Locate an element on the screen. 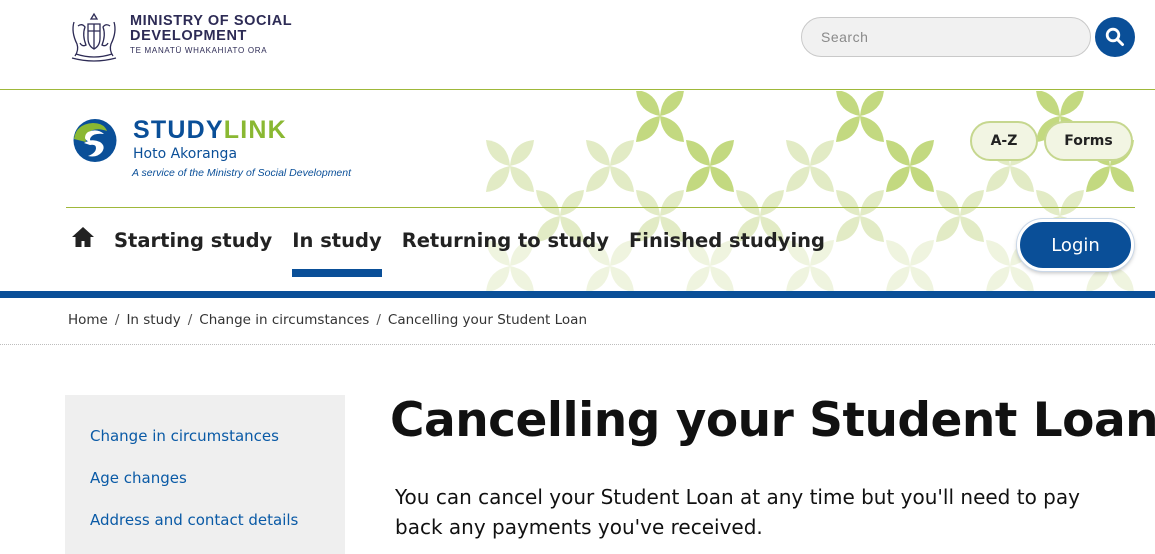 The height and width of the screenshot is (554, 1155). msd-name: MINISTRY OF SOCIAL DEVELOPMENT is located at coordinates (211, 28).